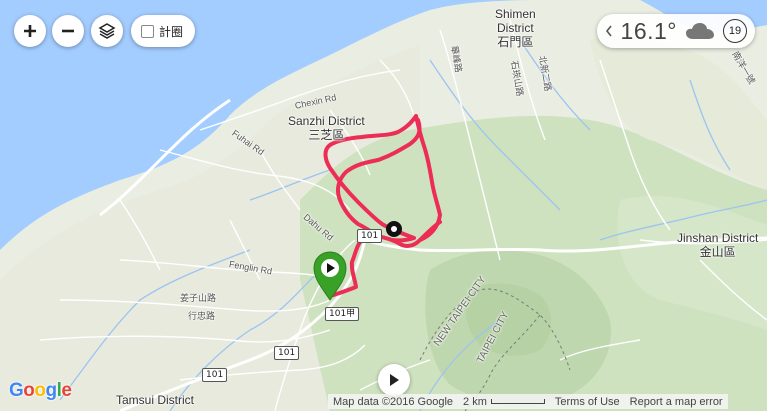 This screenshot has width=767, height=411. I want to click on plus-icon, so click(30, 31).